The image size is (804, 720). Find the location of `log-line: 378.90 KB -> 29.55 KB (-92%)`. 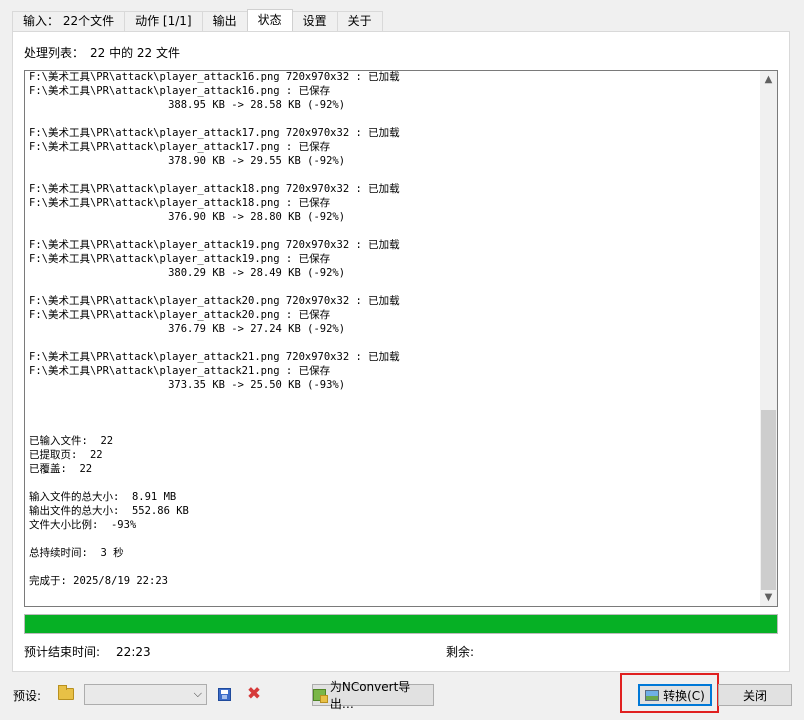

log-line: 378.90 KB -> 29.55 KB (-92%) is located at coordinates (187, 161).